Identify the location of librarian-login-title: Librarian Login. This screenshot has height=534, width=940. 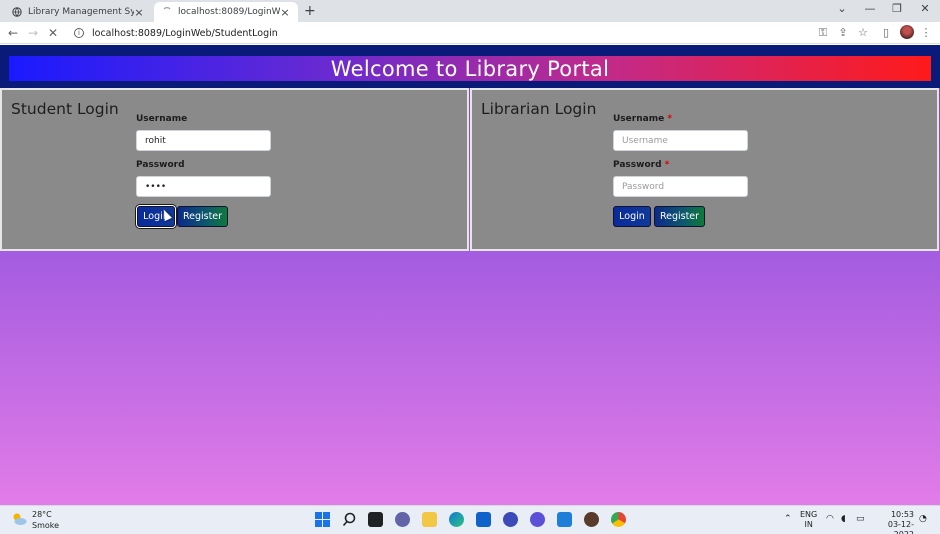
(539, 109).